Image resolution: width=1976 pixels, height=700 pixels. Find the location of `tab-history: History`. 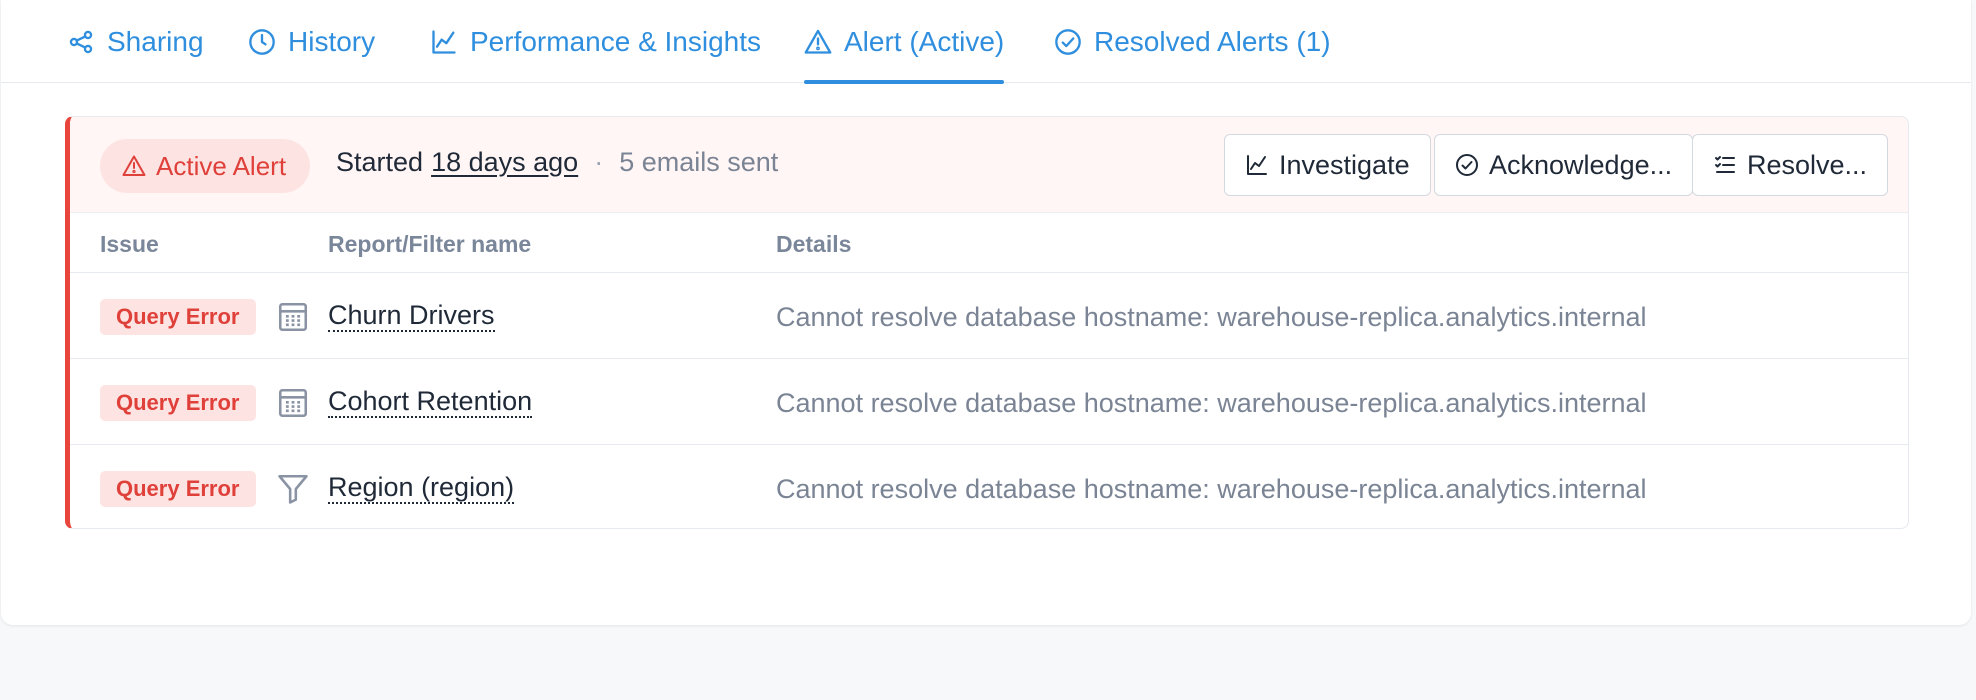

tab-history: History is located at coordinates (311, 41).